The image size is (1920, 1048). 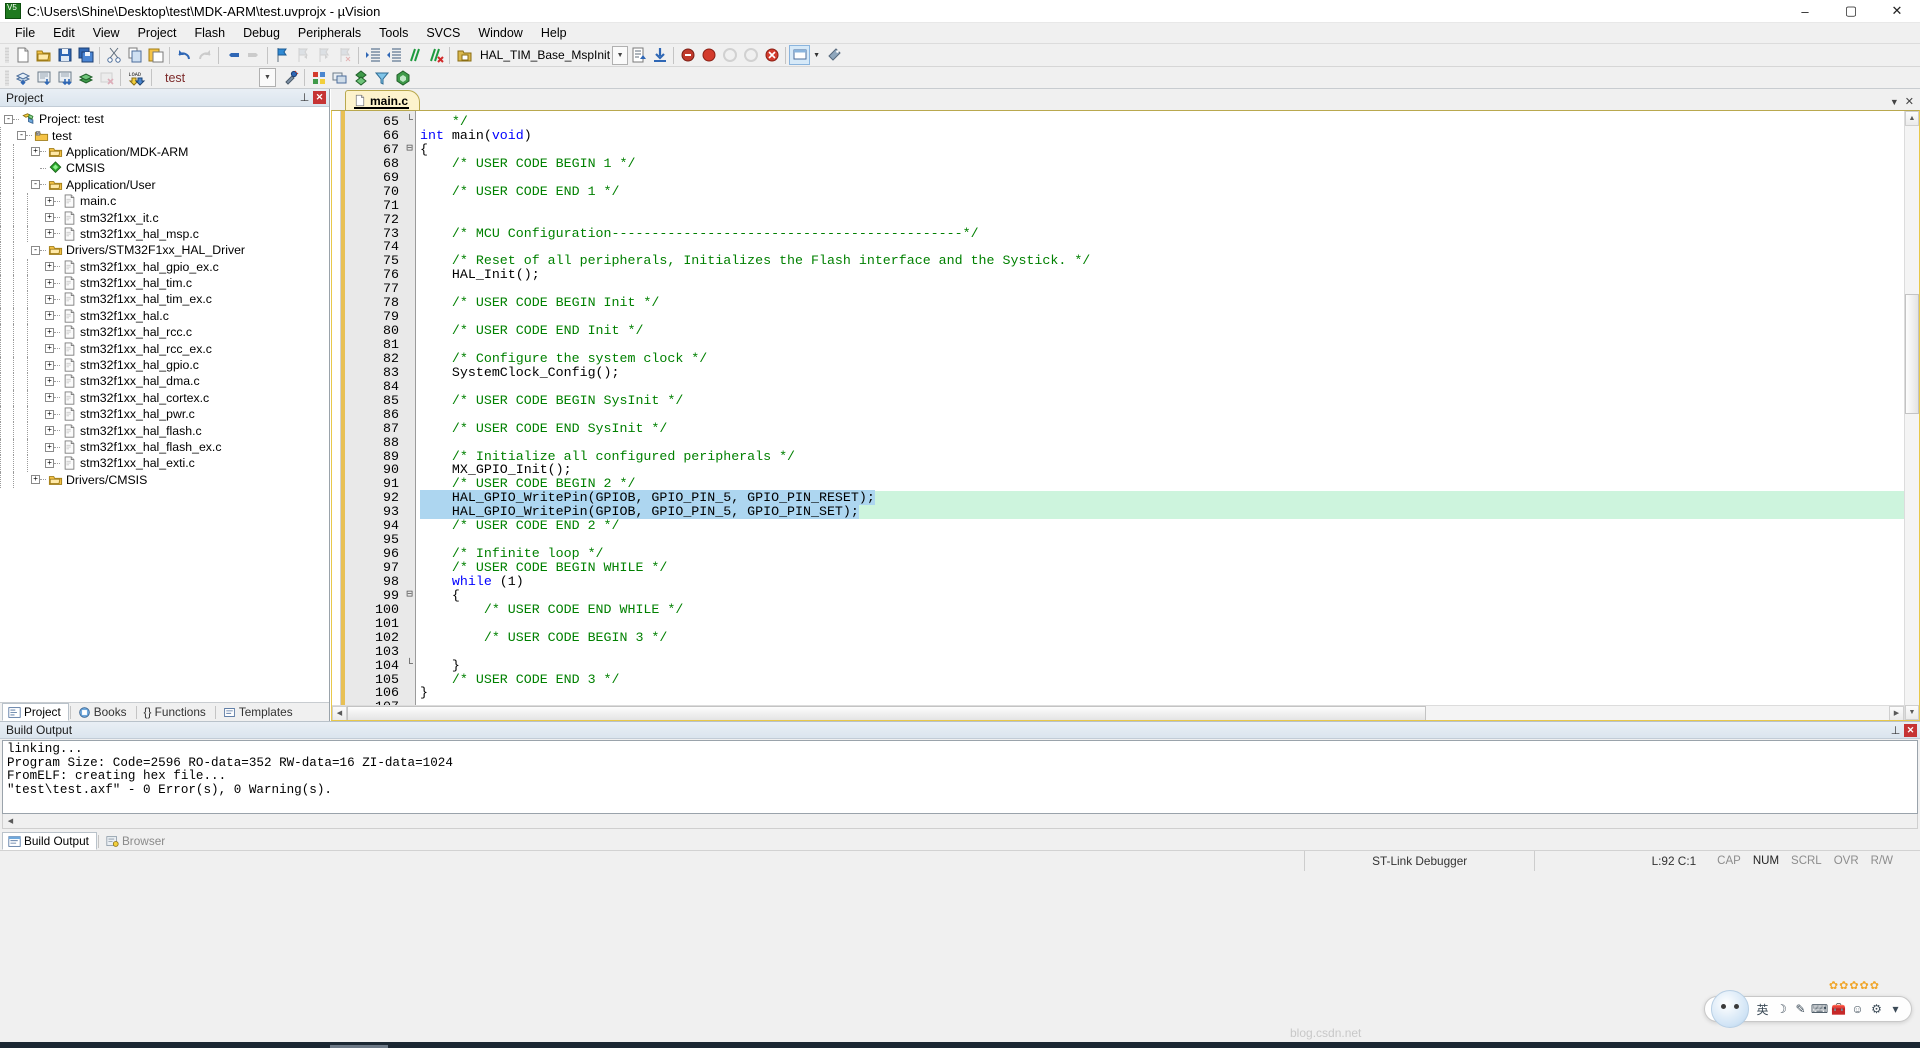 I want to click on goto-definition-icon, so click(x=638, y=55).